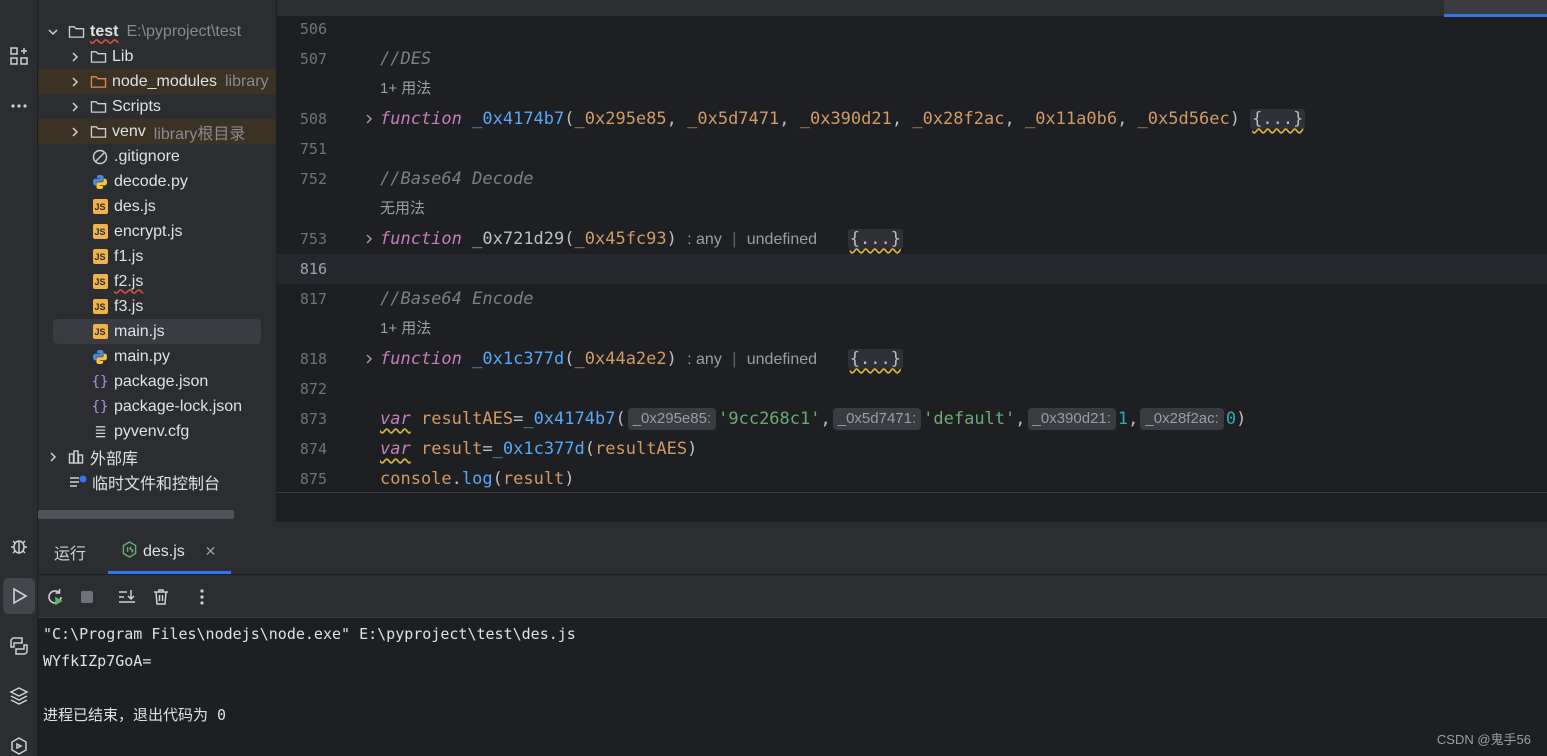  What do you see at coordinates (19, 742) in the screenshot?
I see `services-icon` at bounding box center [19, 742].